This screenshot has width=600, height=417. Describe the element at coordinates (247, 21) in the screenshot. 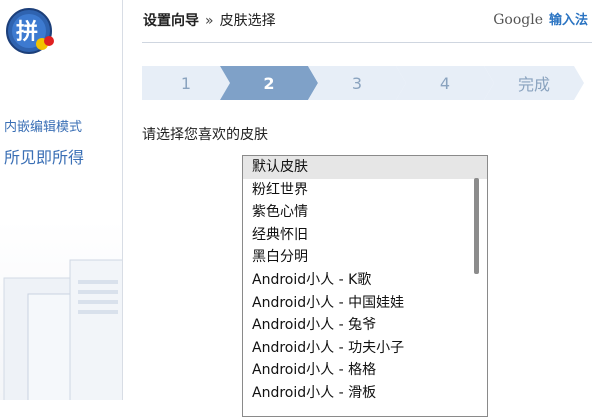

I see `breadcrumb-current: 皮肤选择` at that location.